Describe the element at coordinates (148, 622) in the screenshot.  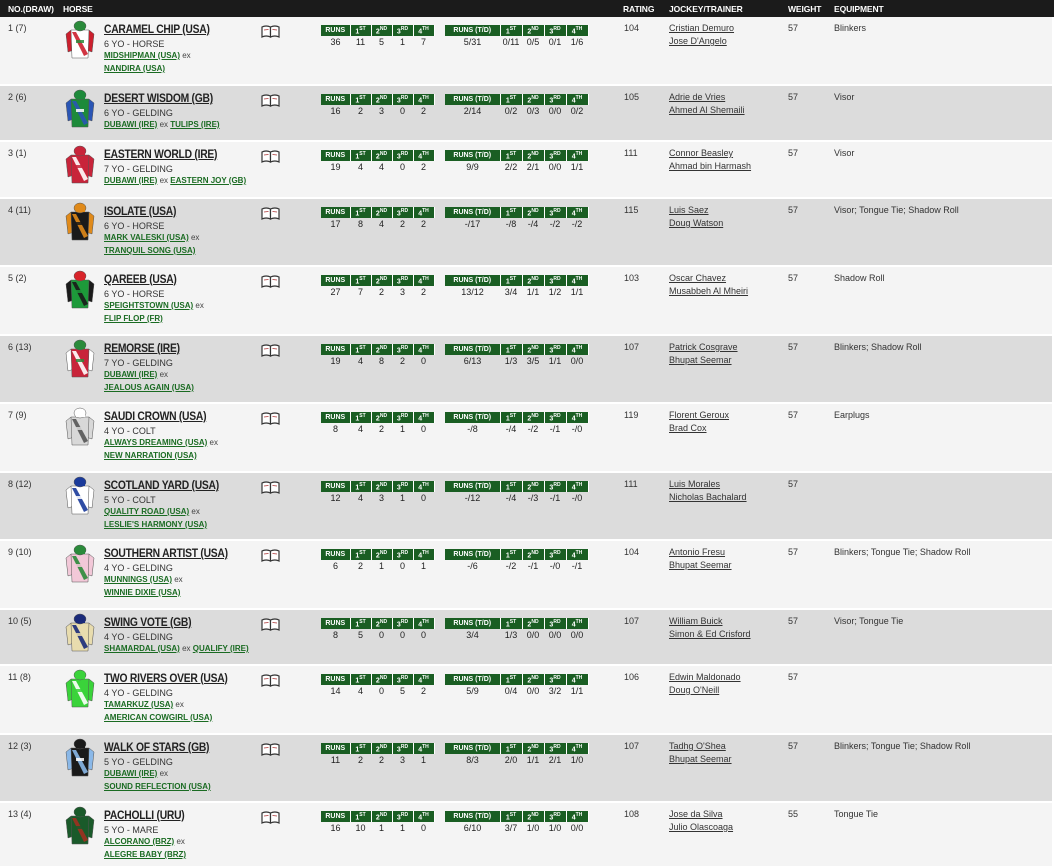
I see `horse-name-link: SWING VOTE (GB)` at that location.